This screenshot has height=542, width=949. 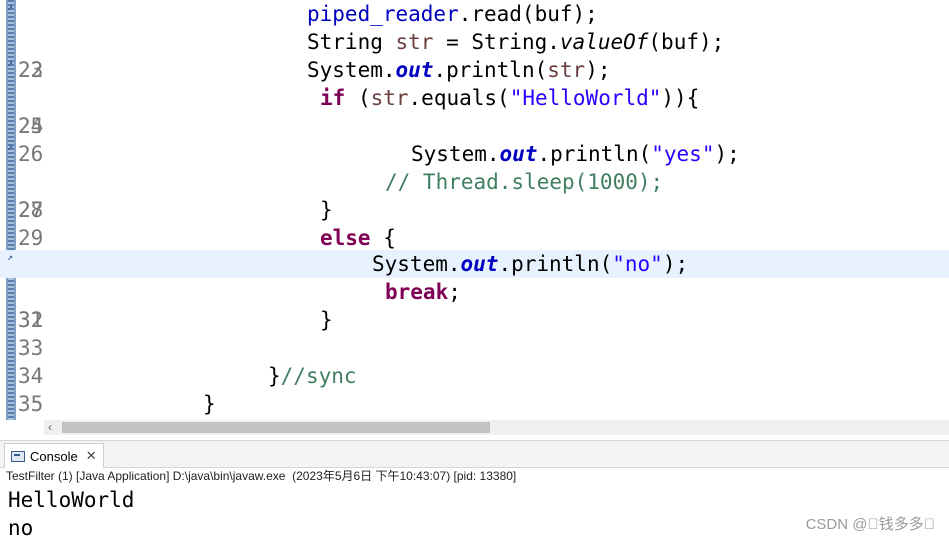 What do you see at coordinates (423, 292) in the screenshot?
I see `code-text: break;` at bounding box center [423, 292].